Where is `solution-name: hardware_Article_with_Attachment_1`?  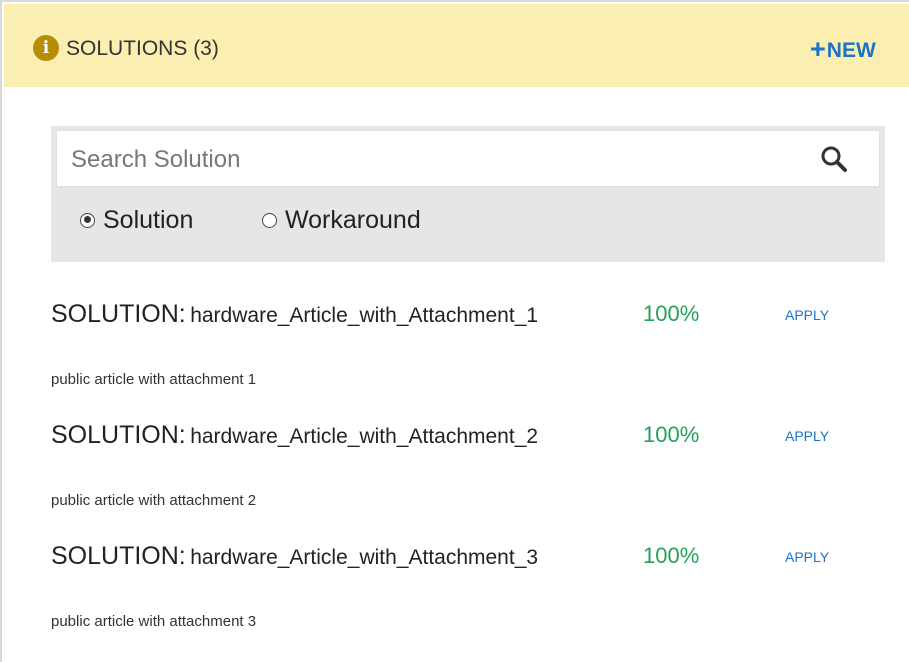 solution-name: hardware_Article_with_Attachment_1 is located at coordinates (364, 315).